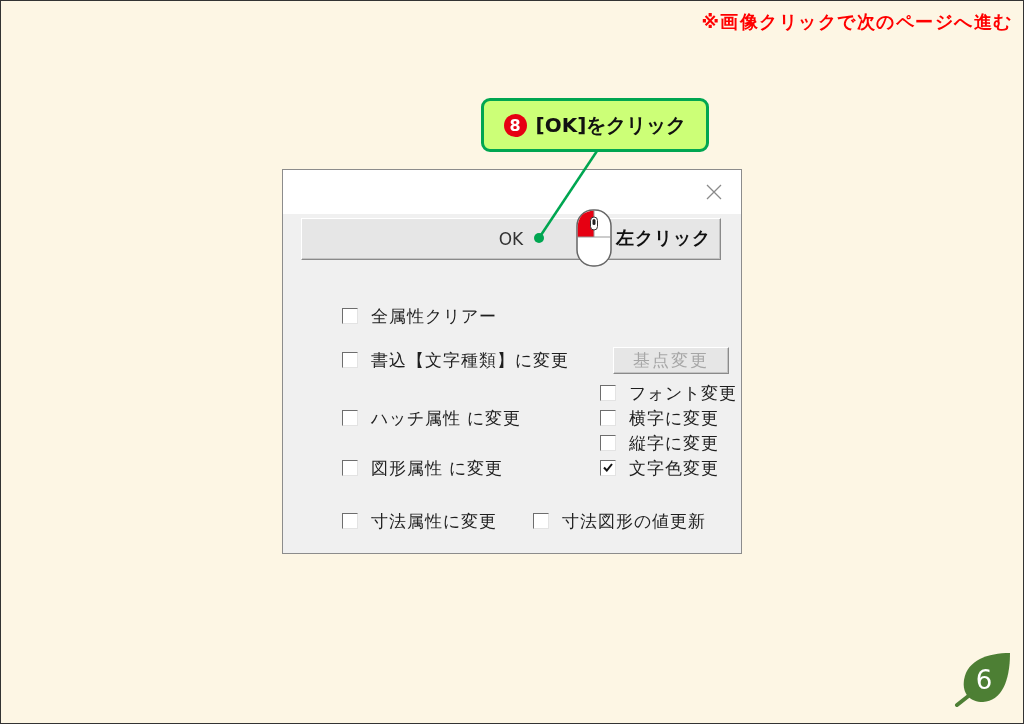 Image resolution: width=1024 pixels, height=724 pixels. Describe the element at coordinates (674, 442) in the screenshot. I see `checkbox-label: 縦字に変更` at that location.